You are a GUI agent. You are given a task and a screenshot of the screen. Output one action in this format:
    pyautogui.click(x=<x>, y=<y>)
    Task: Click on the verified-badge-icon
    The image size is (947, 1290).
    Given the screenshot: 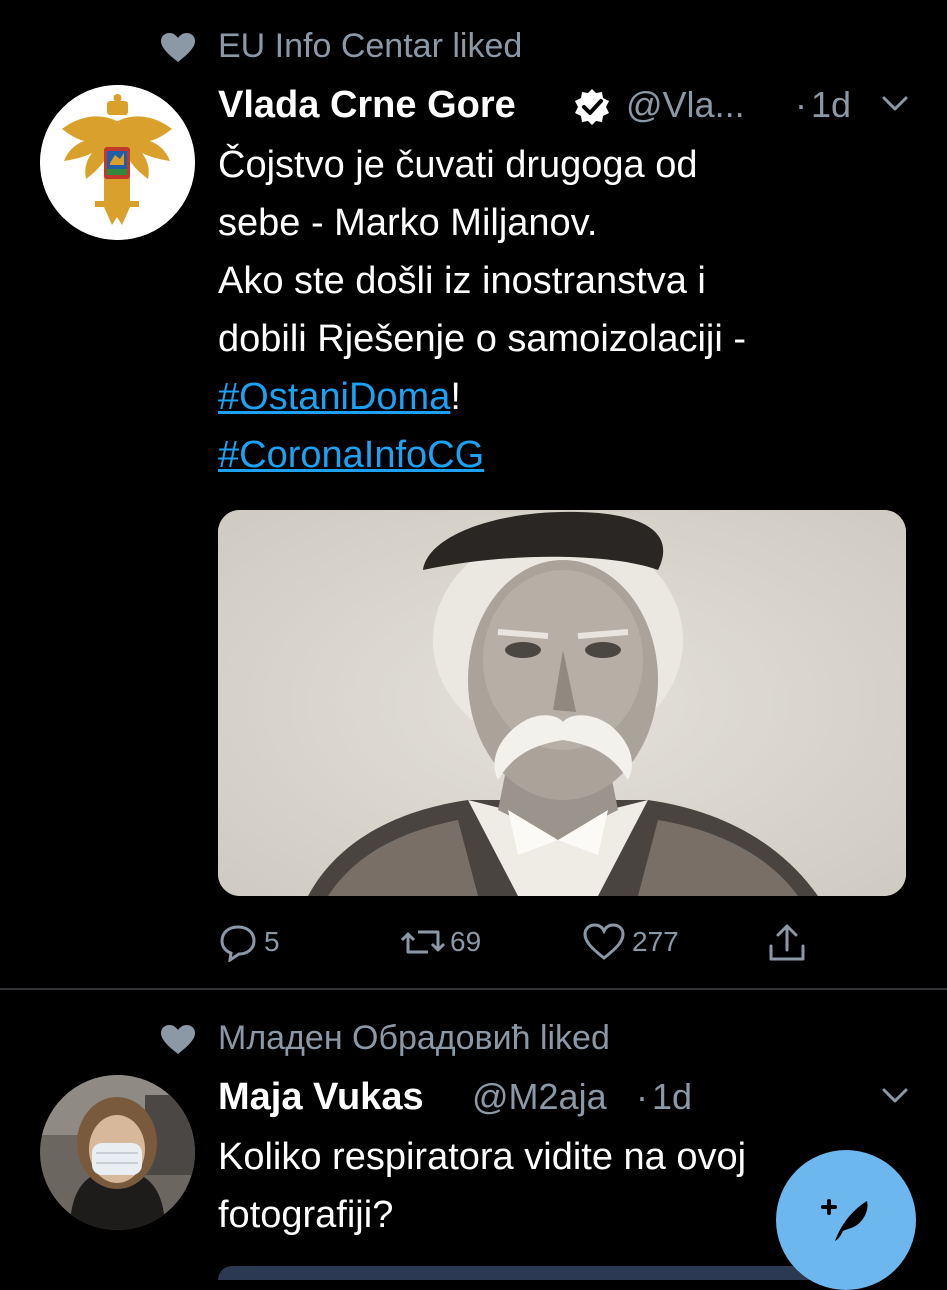 What is the action you would take?
    pyautogui.click(x=592, y=109)
    